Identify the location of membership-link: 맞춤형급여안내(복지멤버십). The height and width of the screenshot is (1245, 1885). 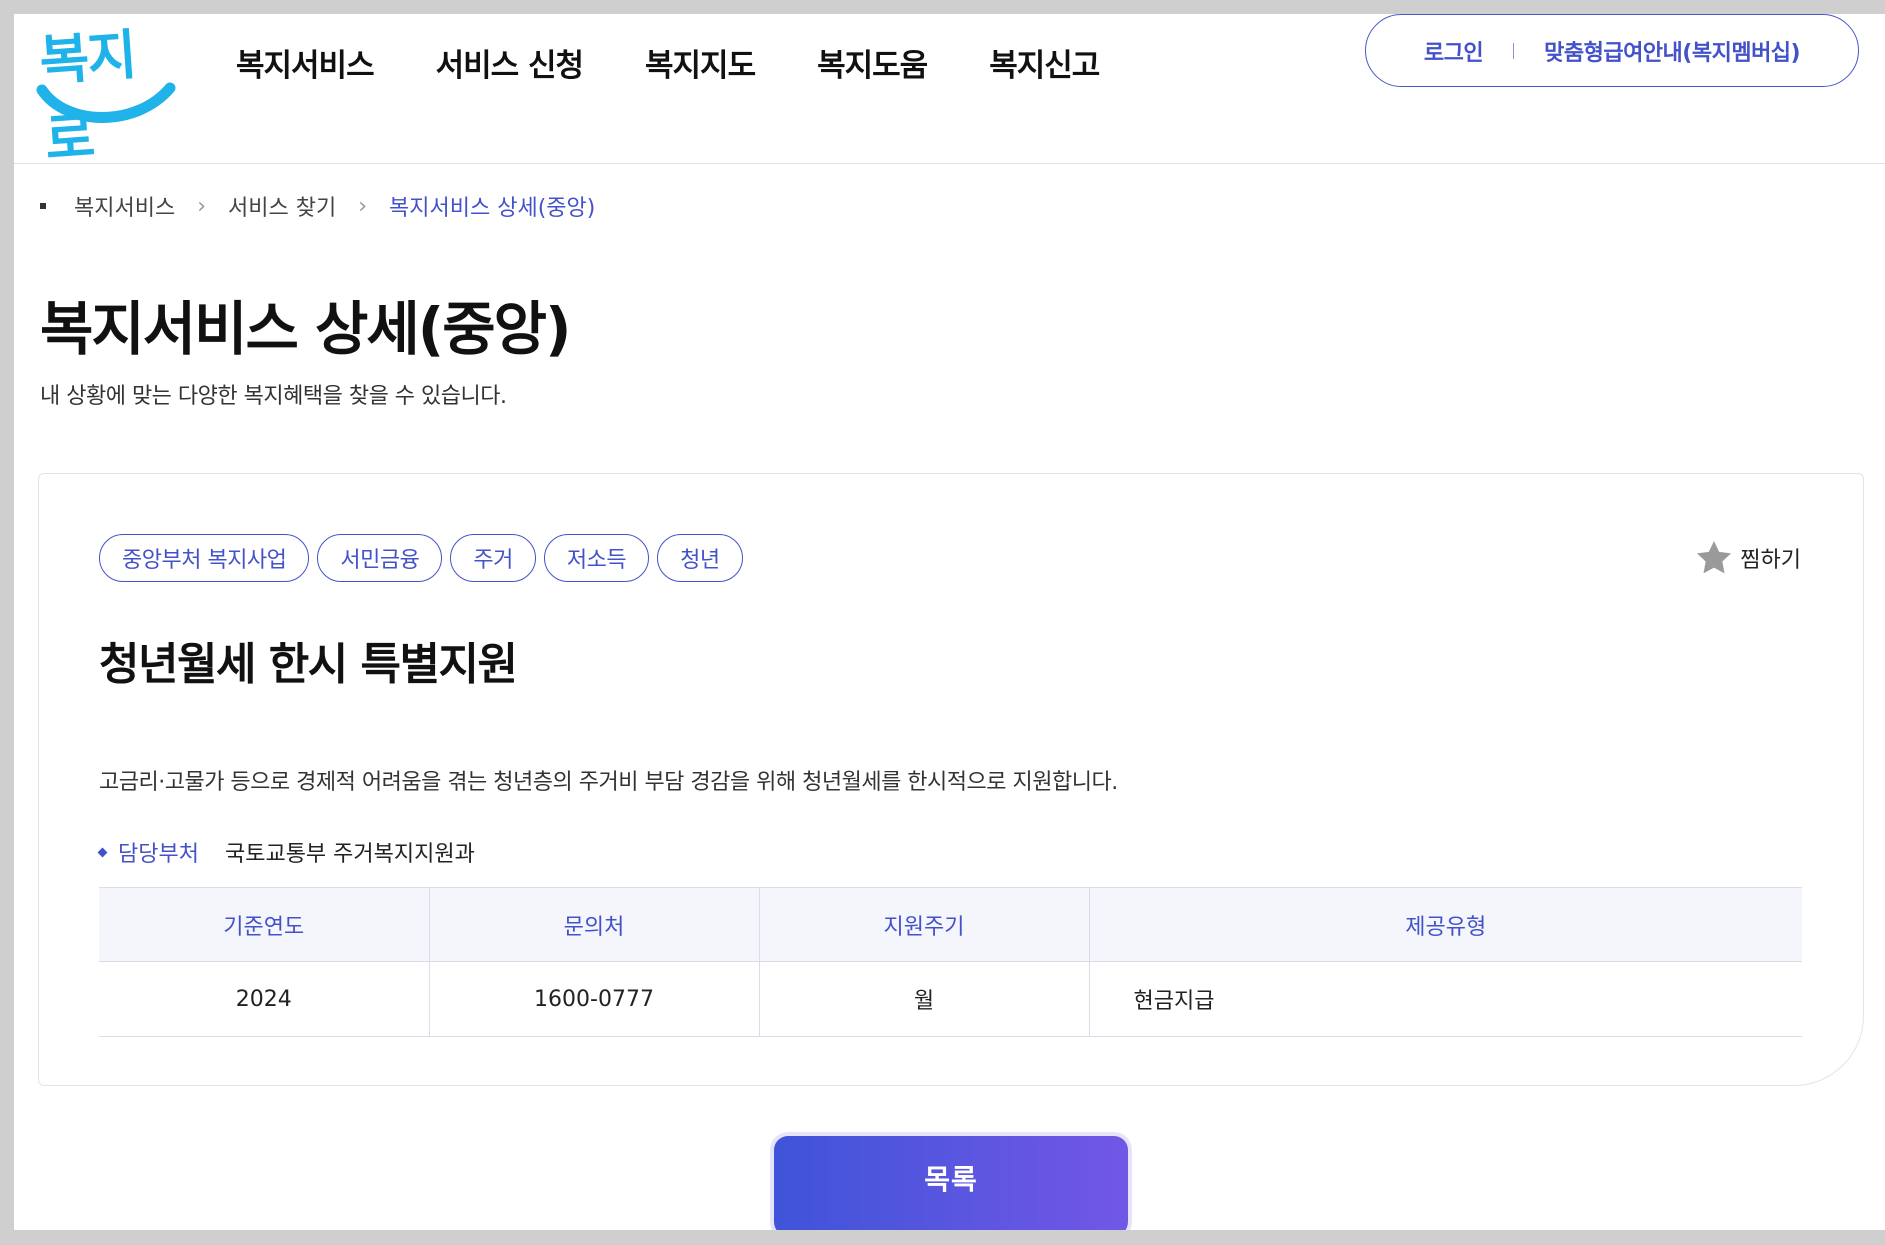
(1672, 51).